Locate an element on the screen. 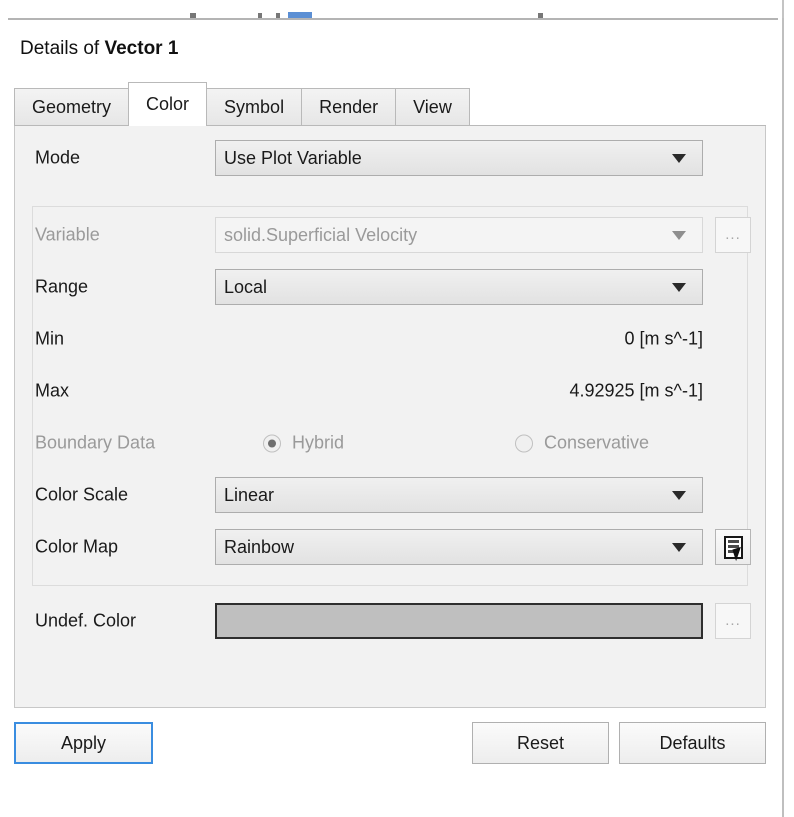 This screenshot has width=794, height=817. tab-symbol: Symbol is located at coordinates (254, 107).